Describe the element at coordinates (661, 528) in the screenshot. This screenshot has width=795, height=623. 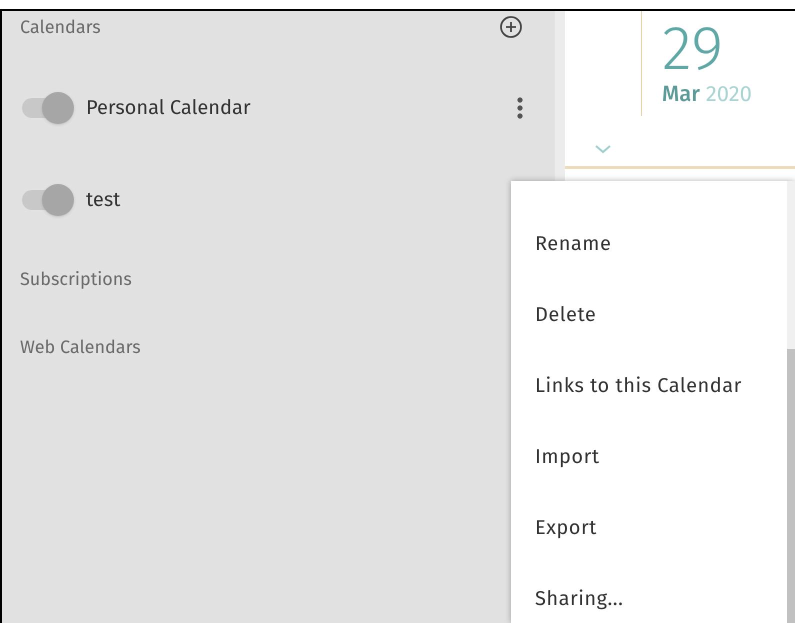
I see `menu-item: Export` at that location.